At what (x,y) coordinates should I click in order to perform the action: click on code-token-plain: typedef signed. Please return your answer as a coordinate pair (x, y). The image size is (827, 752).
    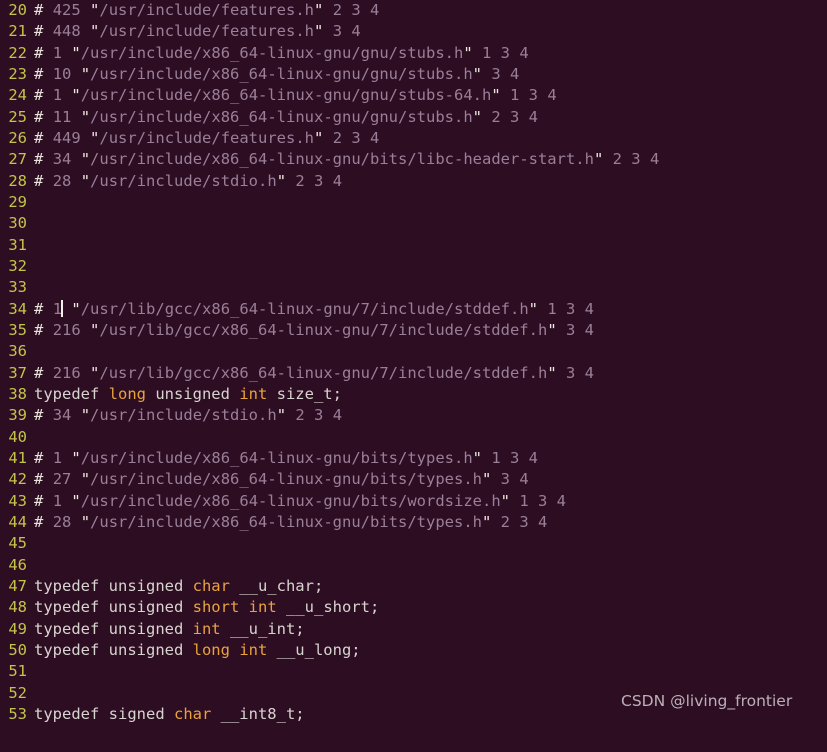
    Looking at the image, I should click on (104, 713).